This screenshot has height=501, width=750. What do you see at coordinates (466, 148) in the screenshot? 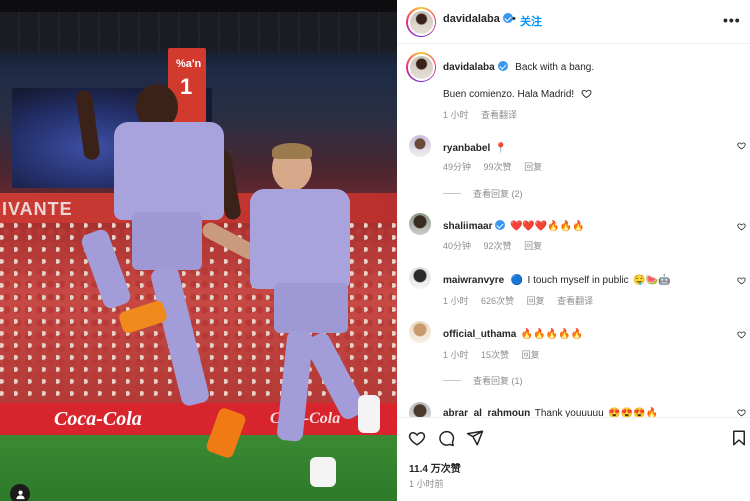
I see `comment-username: ryanbabel` at bounding box center [466, 148].